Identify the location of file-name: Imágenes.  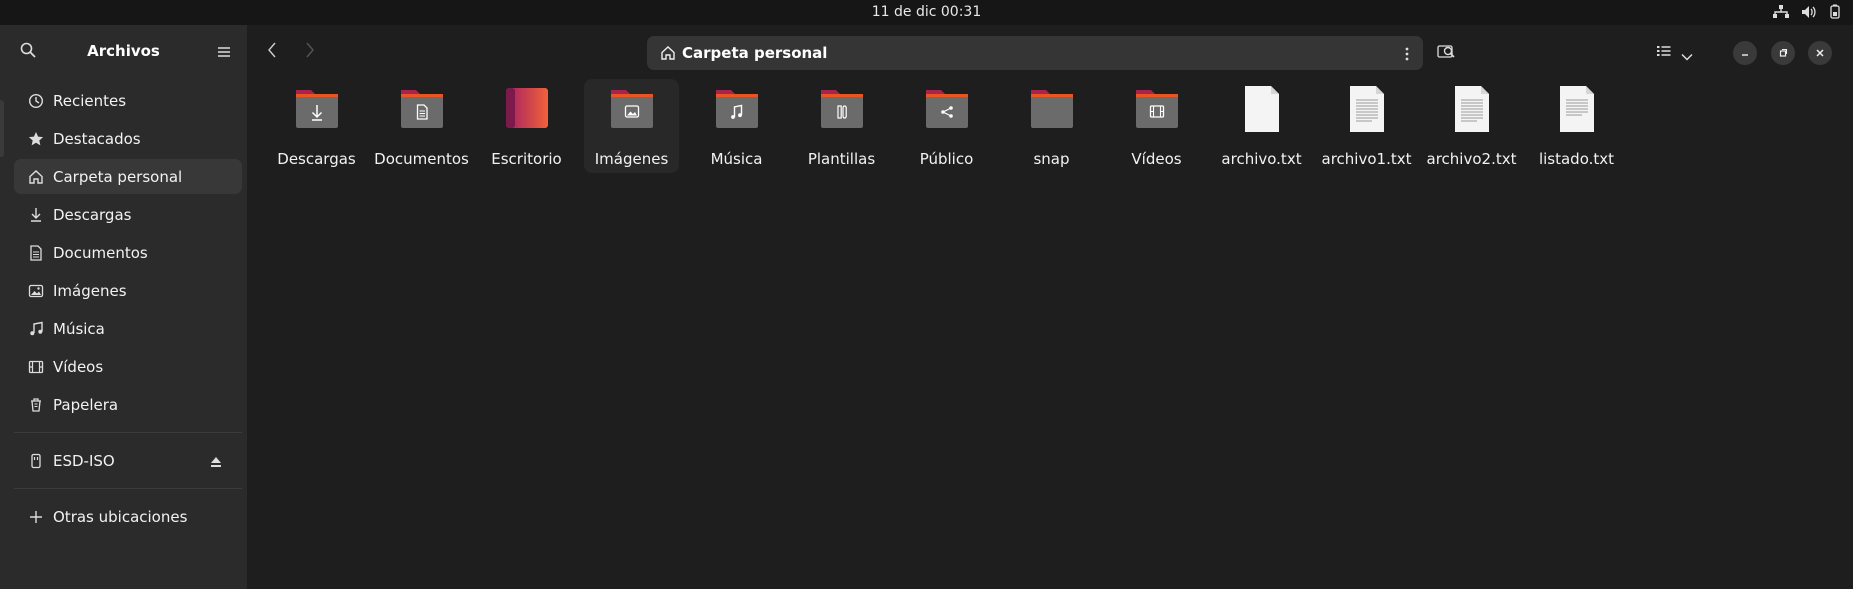
(631, 159).